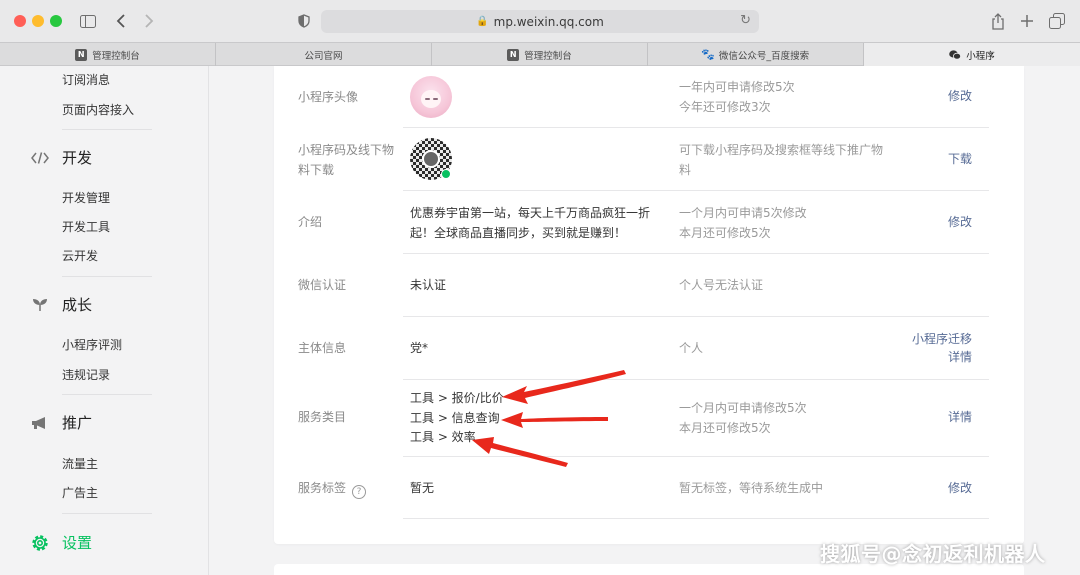  What do you see at coordinates (649, 285) in the screenshot?
I see `row-verification: 微信认证 未认证 个人号无法认证` at bounding box center [649, 285].